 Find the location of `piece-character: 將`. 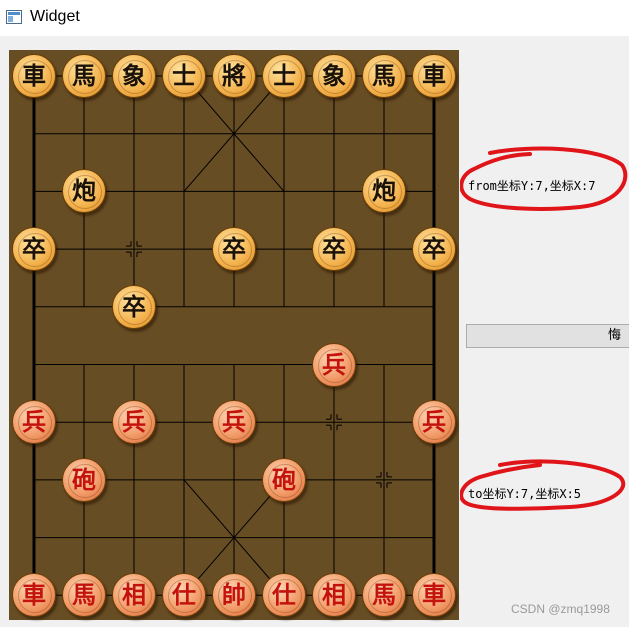

piece-character: 將 is located at coordinates (234, 75).